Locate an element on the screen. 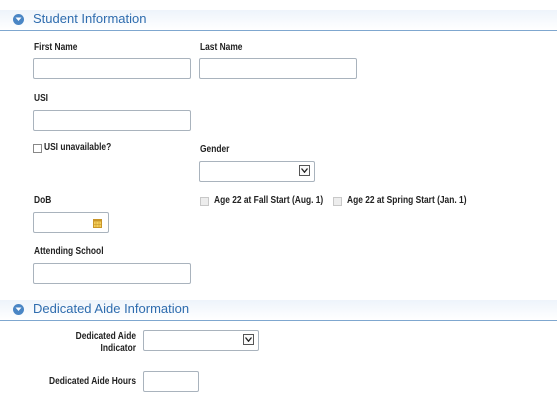 The width and height of the screenshot is (557, 400). aide-indicator-label-line1: Dedicated Aide is located at coordinates (105, 336).